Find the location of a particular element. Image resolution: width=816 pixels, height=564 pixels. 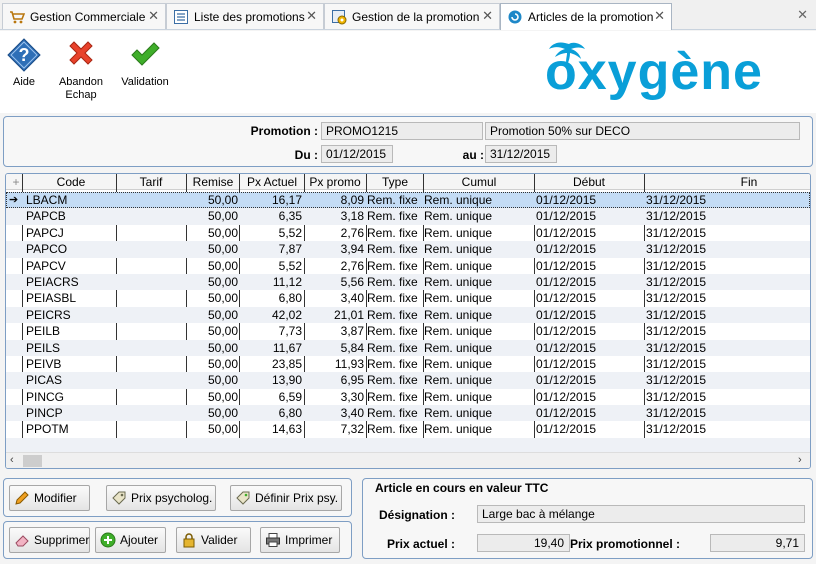

cell-px-promo: 7,32 is located at coordinates (352, 429).